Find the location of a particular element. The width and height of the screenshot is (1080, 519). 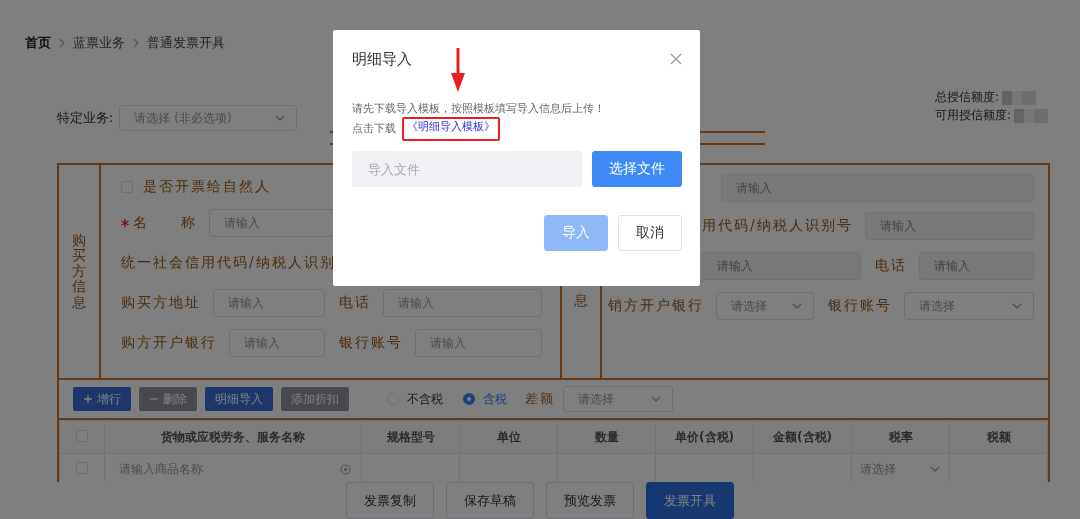

field-label: 名 称 is located at coordinates (165, 223).